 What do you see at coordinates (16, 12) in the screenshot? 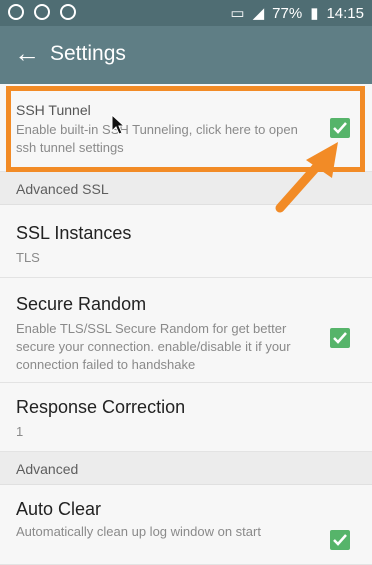
I see `messenger-icon` at bounding box center [16, 12].